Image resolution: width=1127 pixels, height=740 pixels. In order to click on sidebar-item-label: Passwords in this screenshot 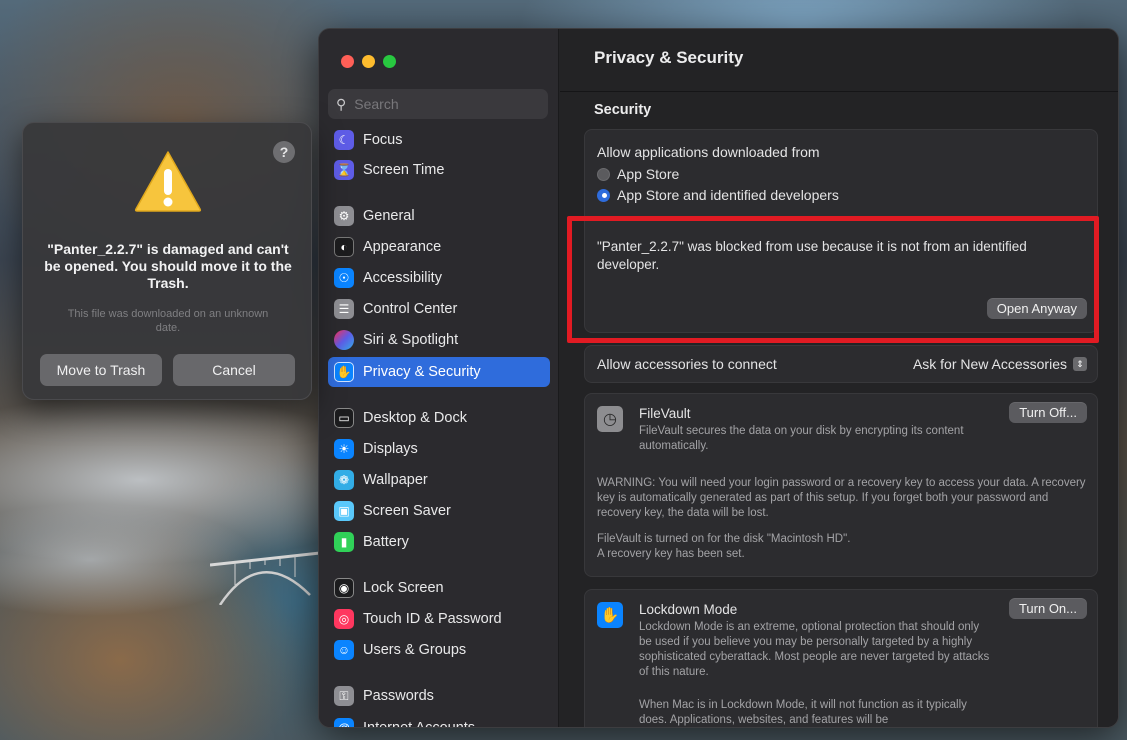, I will do `click(398, 696)`.